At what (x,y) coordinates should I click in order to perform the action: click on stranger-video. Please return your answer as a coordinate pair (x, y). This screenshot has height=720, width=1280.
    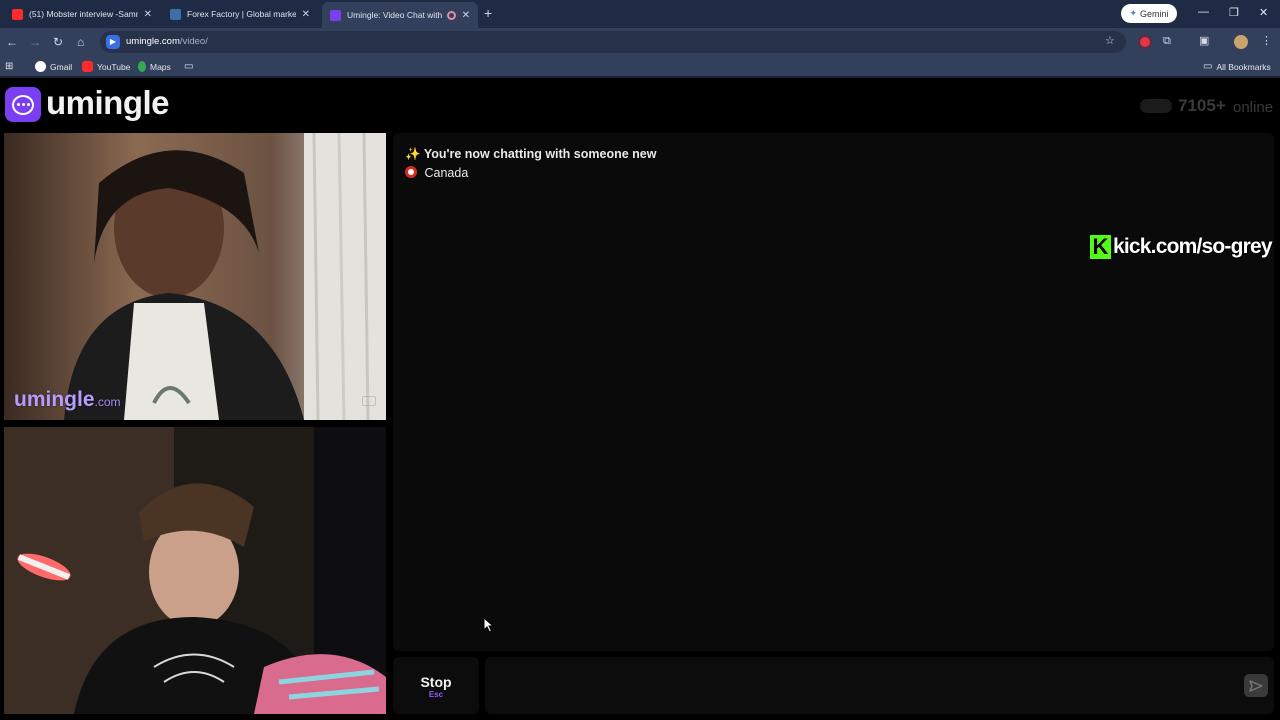
    Looking at the image, I should click on (195, 276).